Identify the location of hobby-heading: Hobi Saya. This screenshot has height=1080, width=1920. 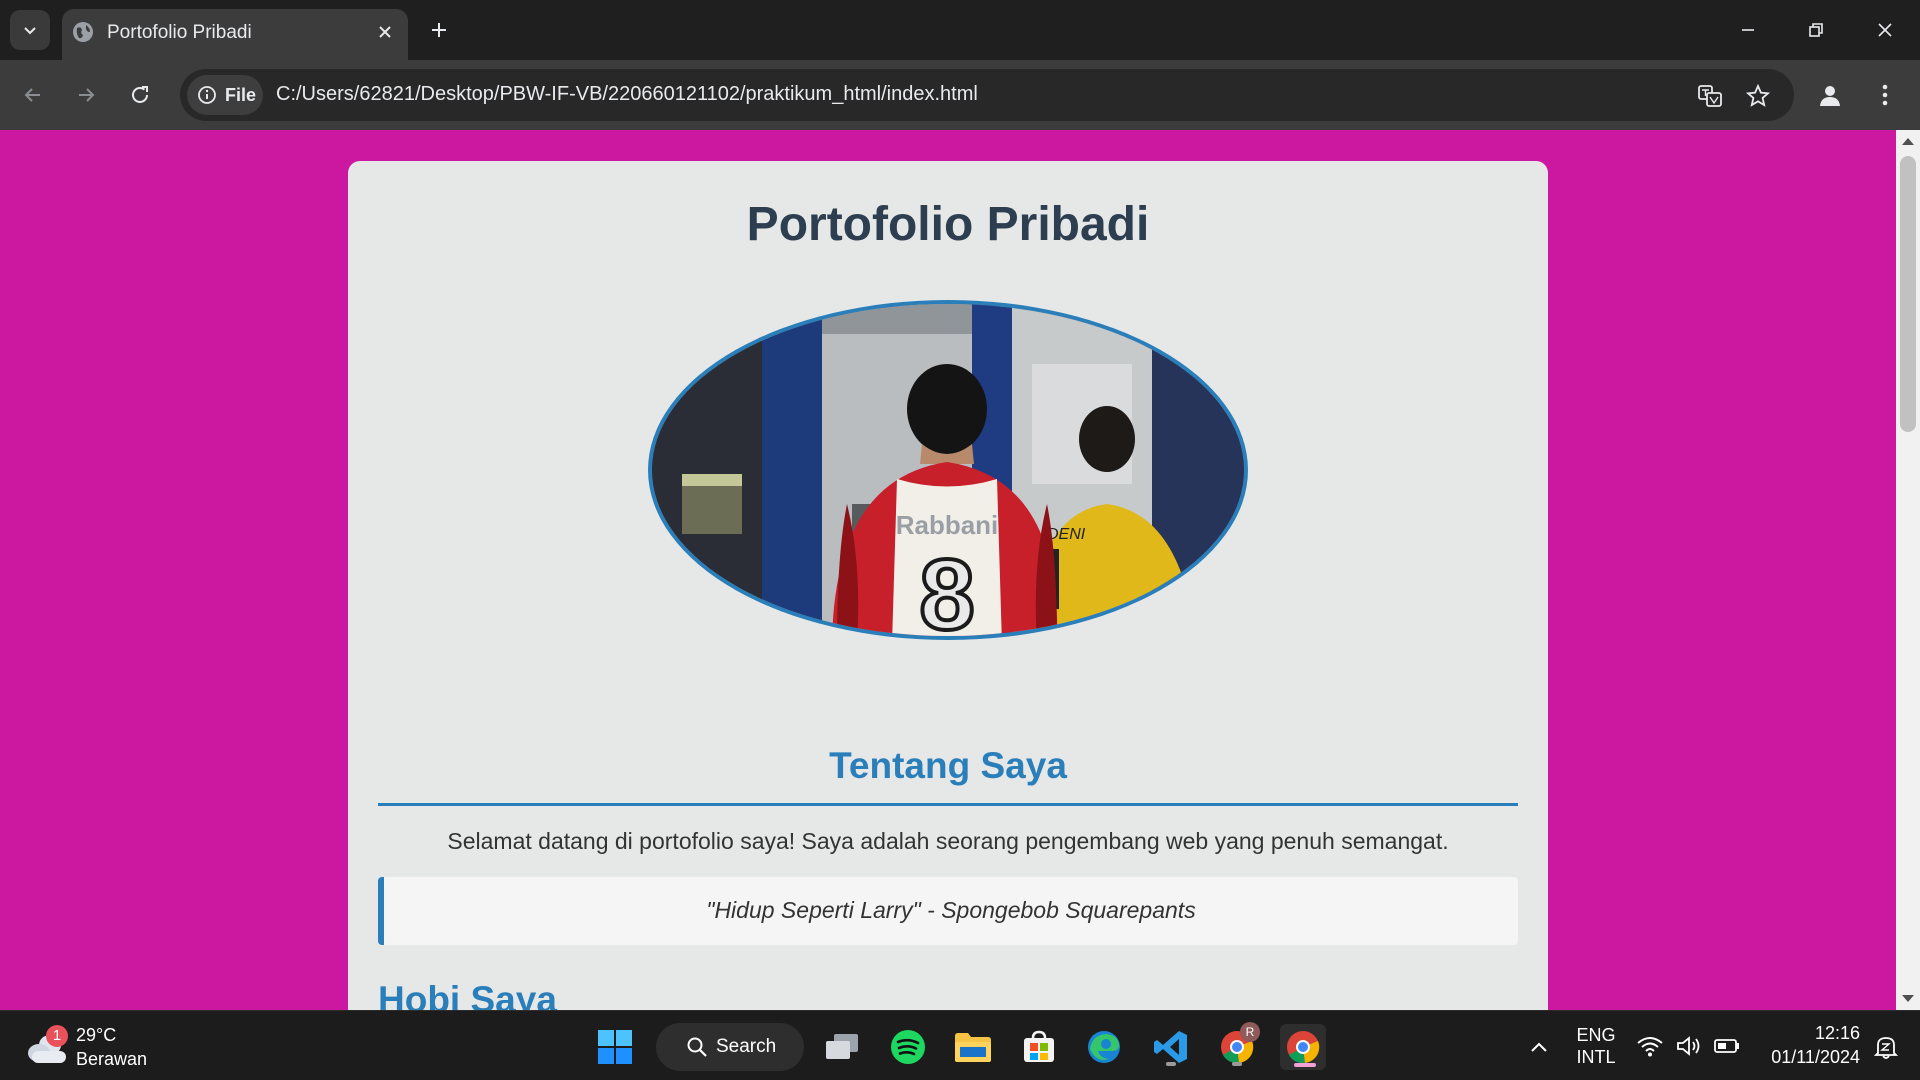
(467, 994).